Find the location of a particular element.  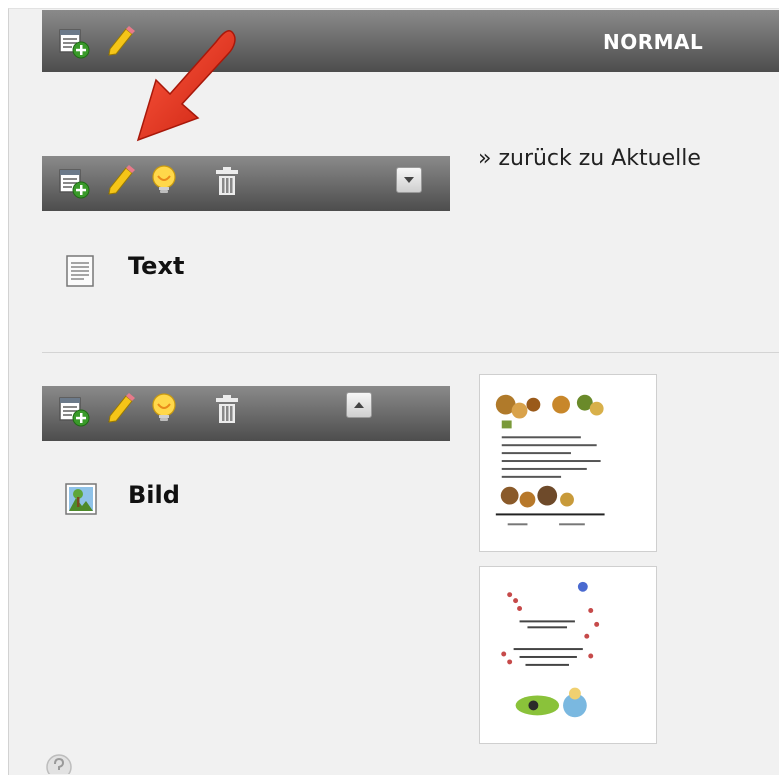

move-down-button is located at coordinates (409, 180).